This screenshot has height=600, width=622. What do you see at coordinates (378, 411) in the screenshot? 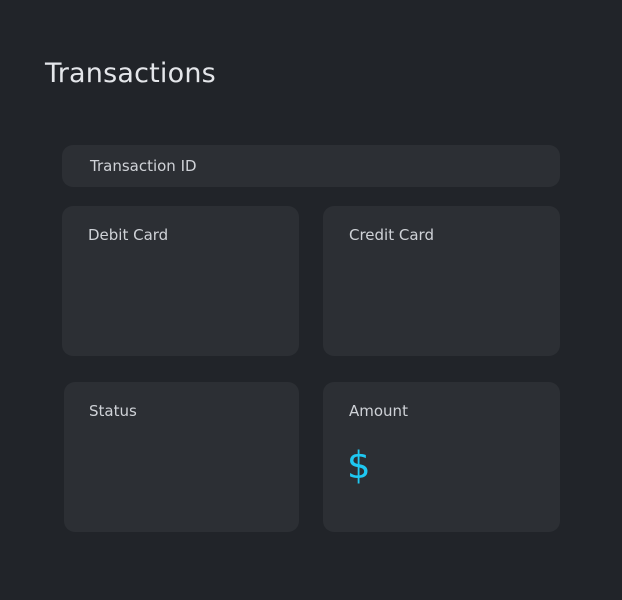
I see `amount-label: Amount` at bounding box center [378, 411].